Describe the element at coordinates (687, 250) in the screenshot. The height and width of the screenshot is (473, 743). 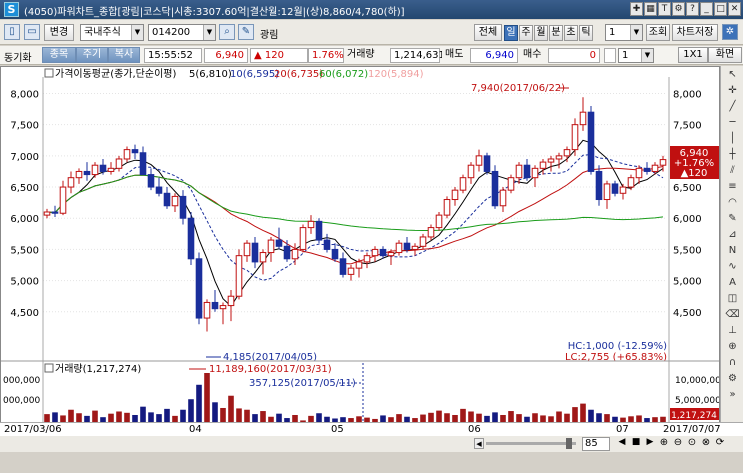
I see `price-axis-right-label: 5,500` at that location.